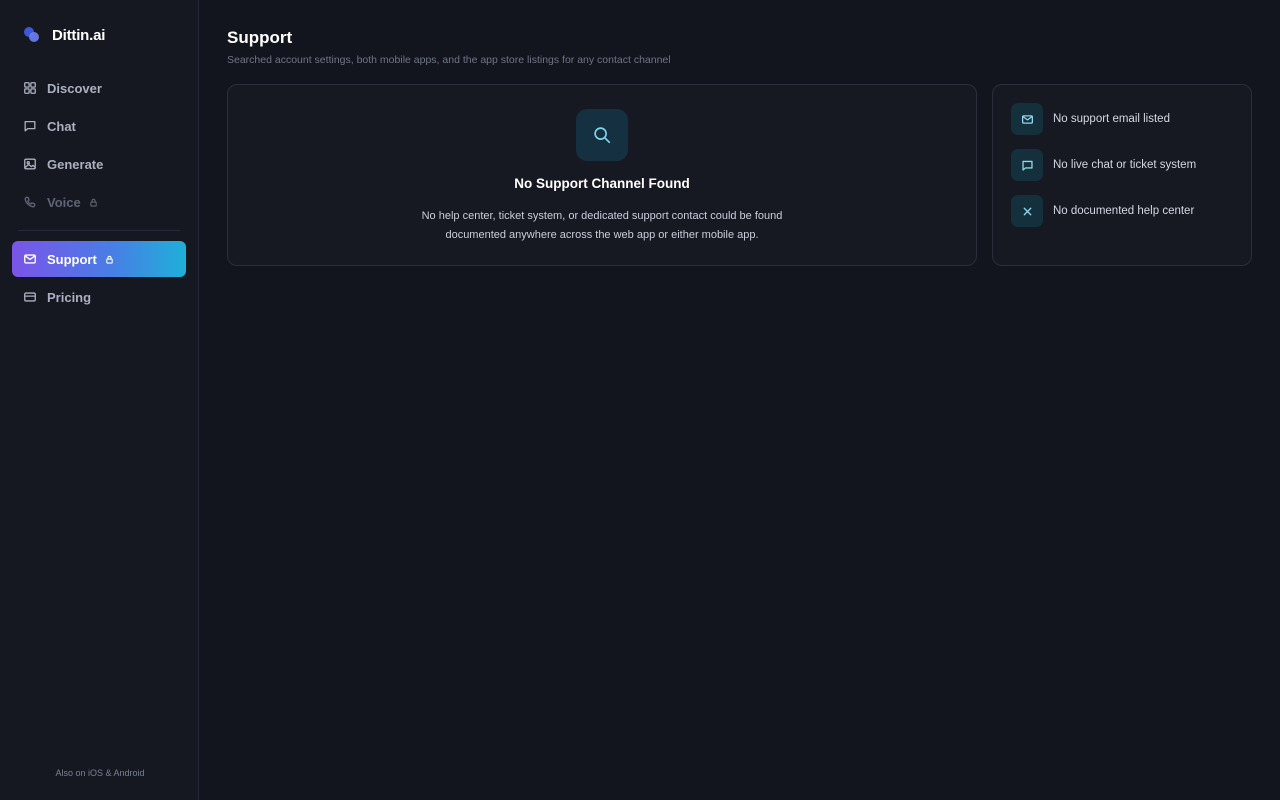 The image size is (1280, 800). Describe the element at coordinates (1125, 165) in the screenshot. I see `status-label: No live chat or ticket system` at that location.